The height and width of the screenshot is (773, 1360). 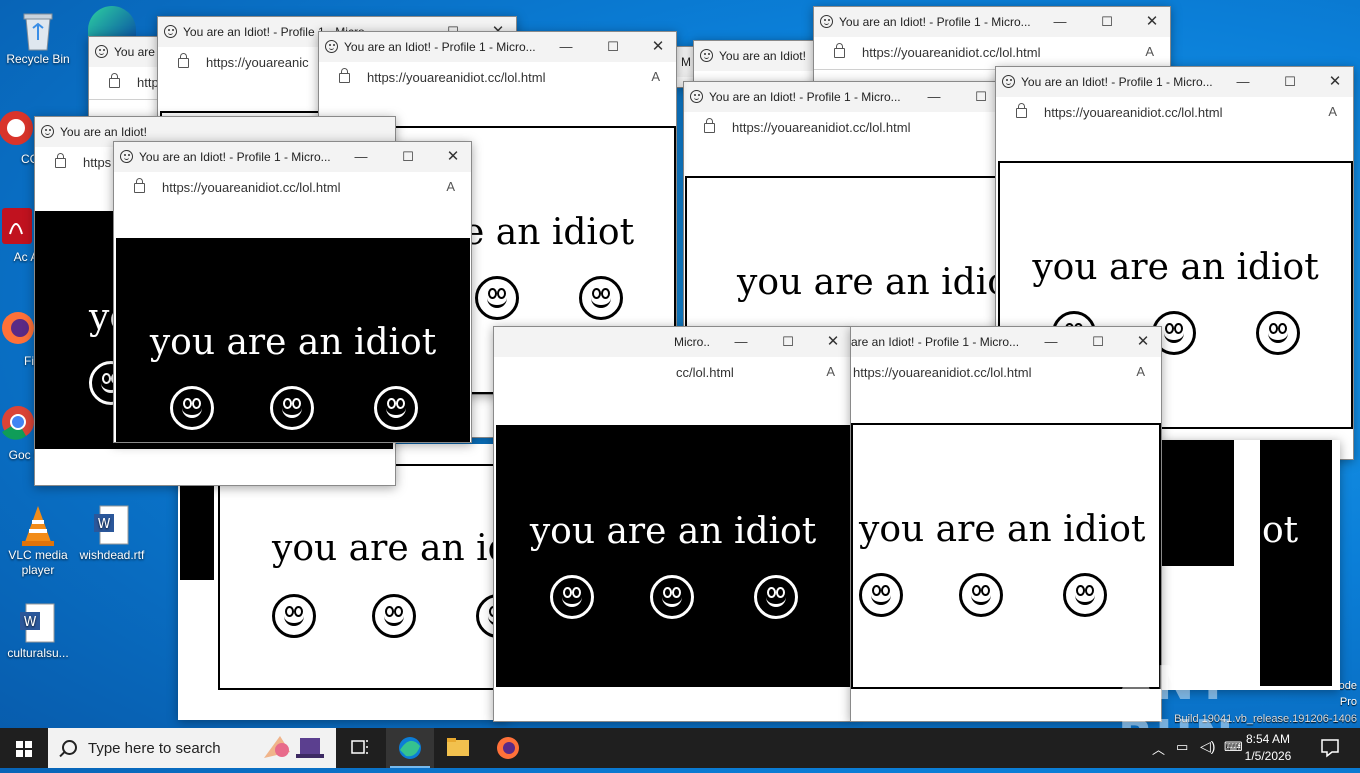 I want to click on task-view-button, so click(x=360, y=748).